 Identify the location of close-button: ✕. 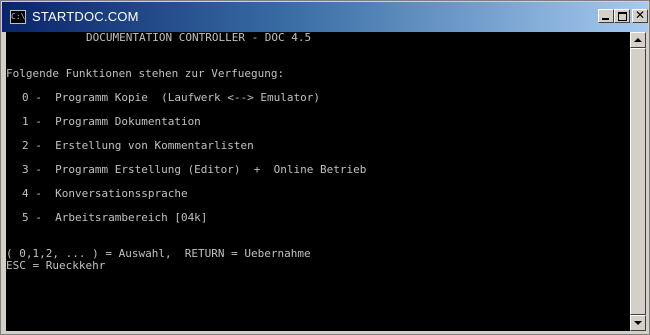
(640, 15).